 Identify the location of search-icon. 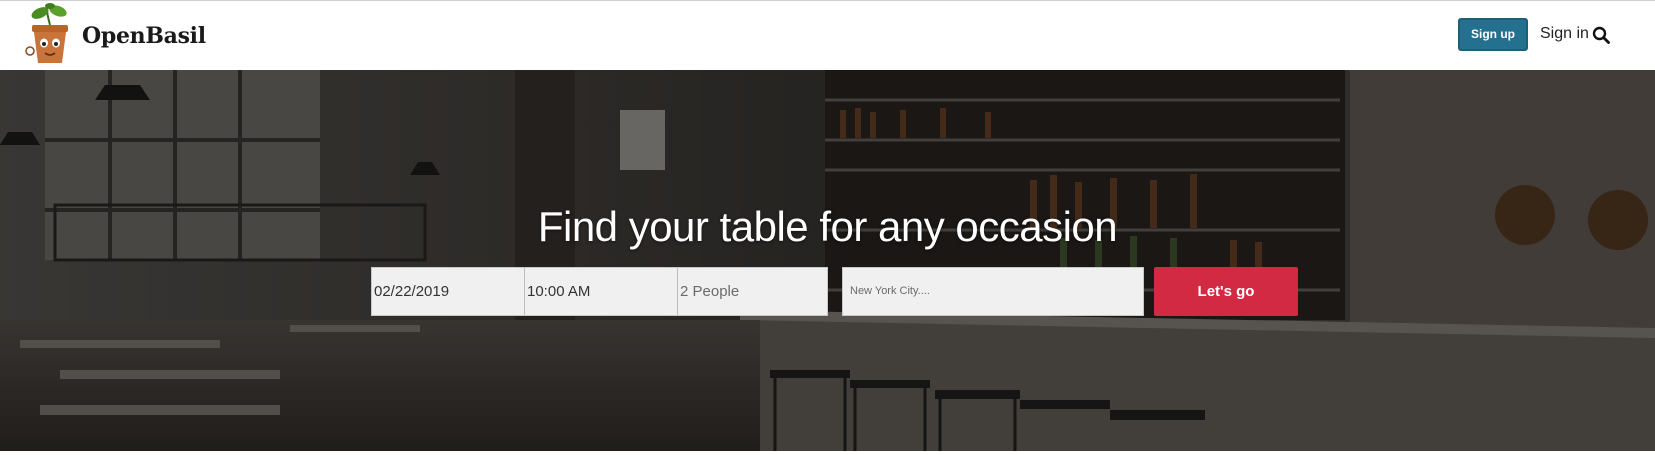
(1601, 35).